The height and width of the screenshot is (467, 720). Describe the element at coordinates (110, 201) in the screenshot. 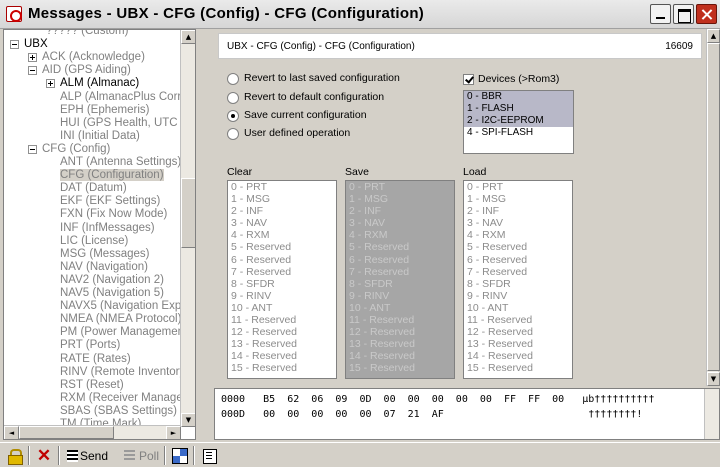

I see `tree-item: EKF (EKF Settings)` at that location.